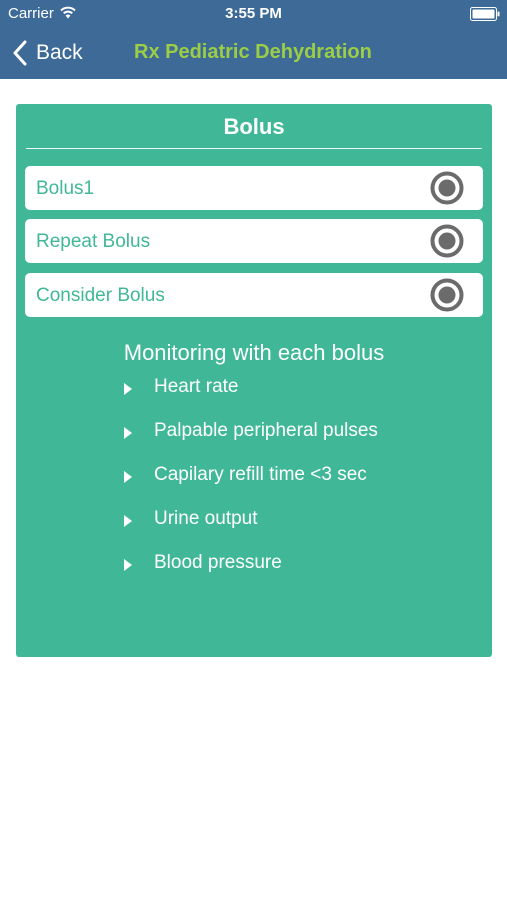  I want to click on option-bolus1: Bolus1, so click(254, 188).